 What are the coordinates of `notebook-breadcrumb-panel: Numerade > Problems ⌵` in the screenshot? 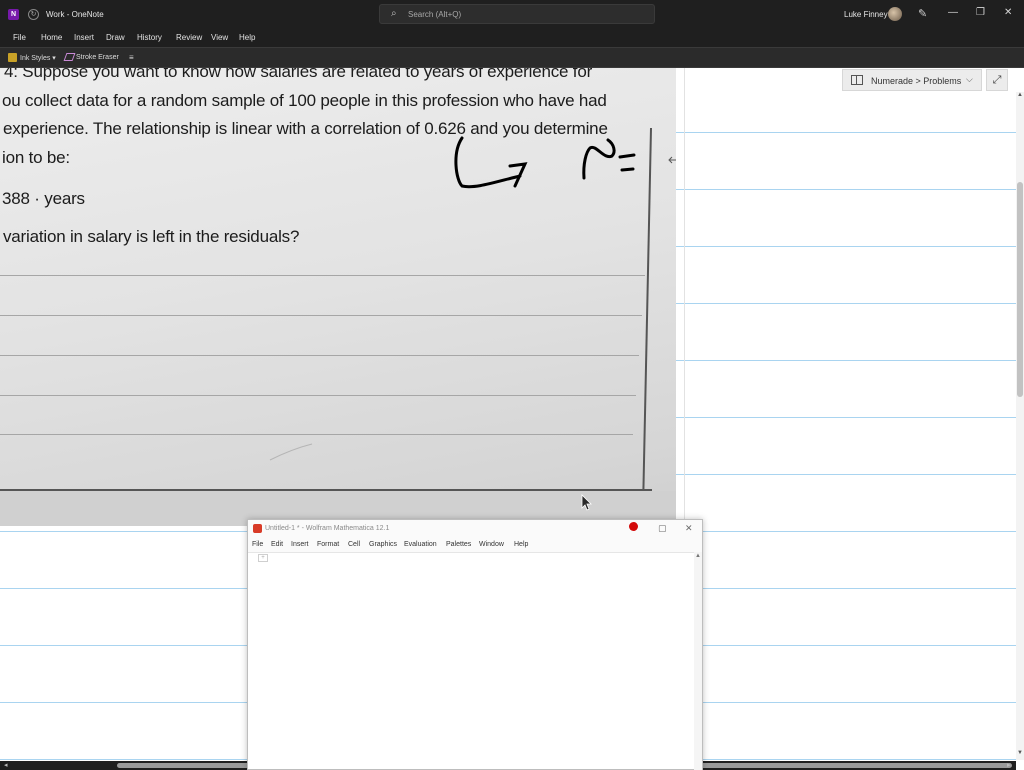 It's located at (912, 80).